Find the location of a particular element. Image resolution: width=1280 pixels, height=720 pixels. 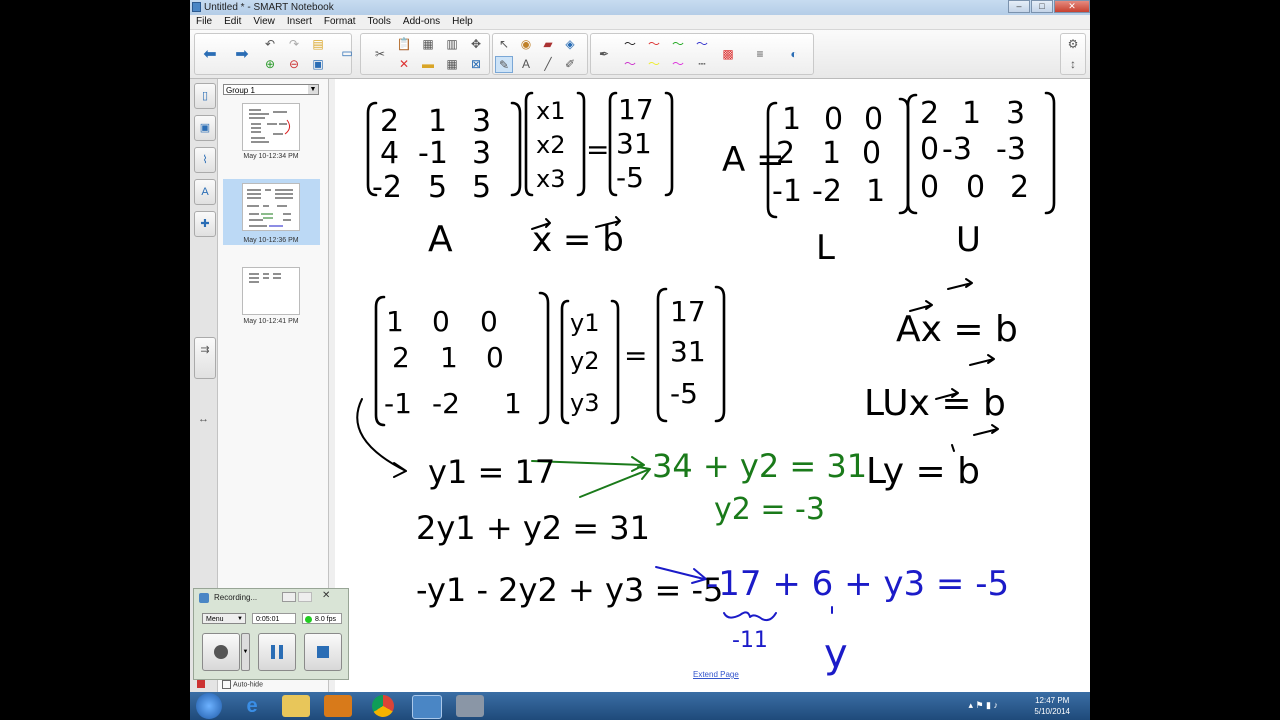

minimize-button: – is located at coordinates (1019, 6).